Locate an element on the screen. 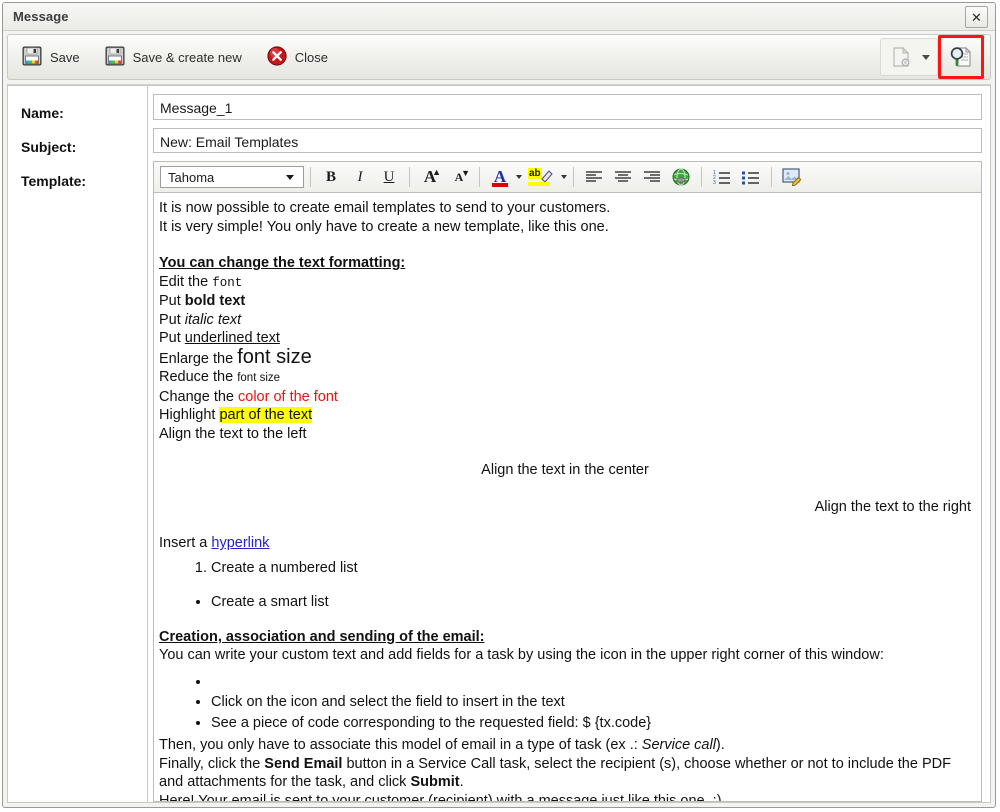 The image size is (1000, 812). italic-prefix: Put is located at coordinates (172, 319).